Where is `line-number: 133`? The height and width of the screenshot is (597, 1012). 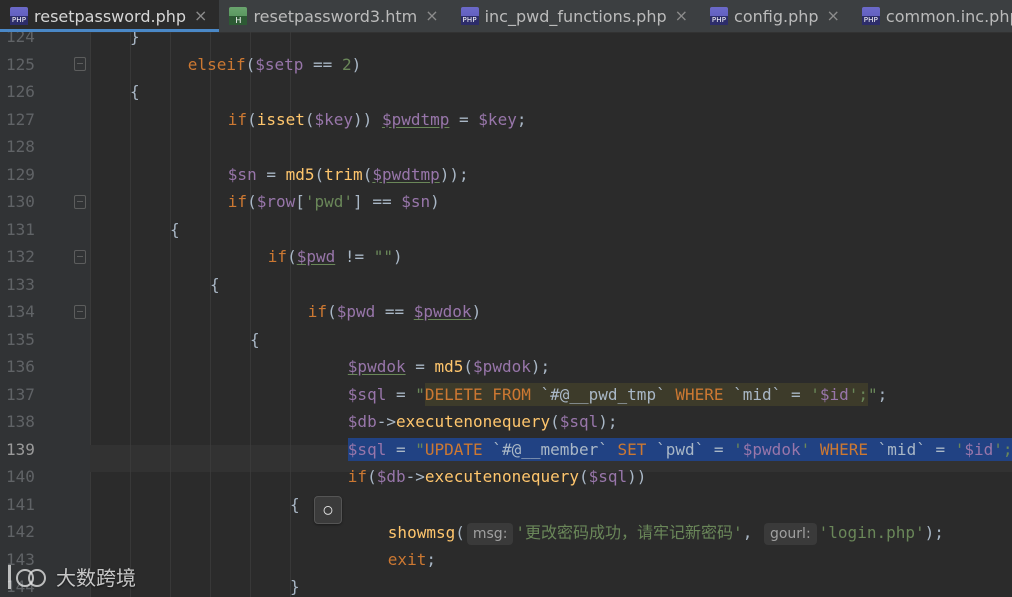
line-number: 133 is located at coordinates (20, 284).